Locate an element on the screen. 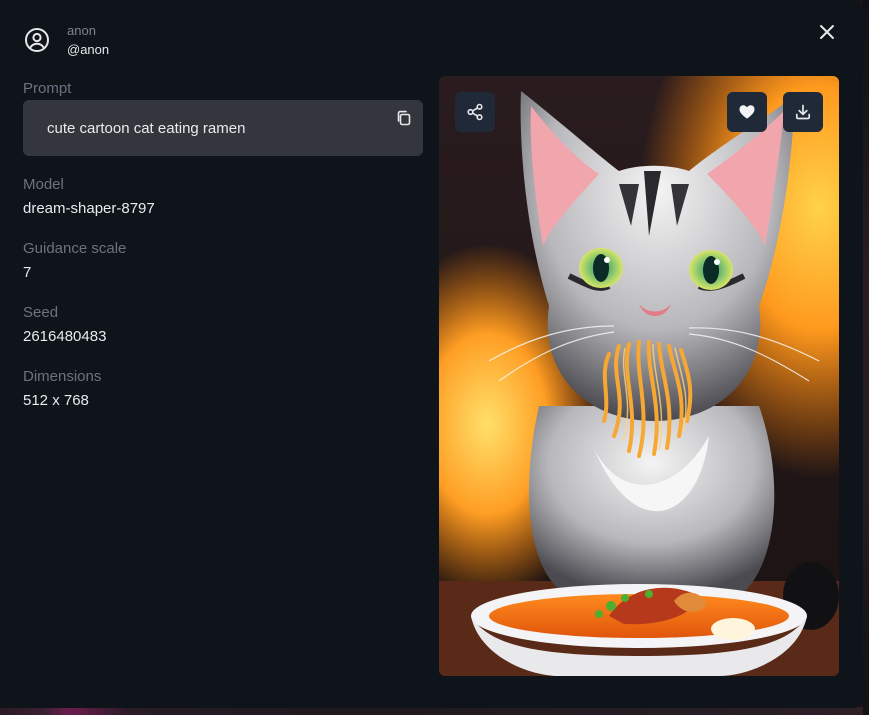  copy-icon is located at coordinates (404, 118).